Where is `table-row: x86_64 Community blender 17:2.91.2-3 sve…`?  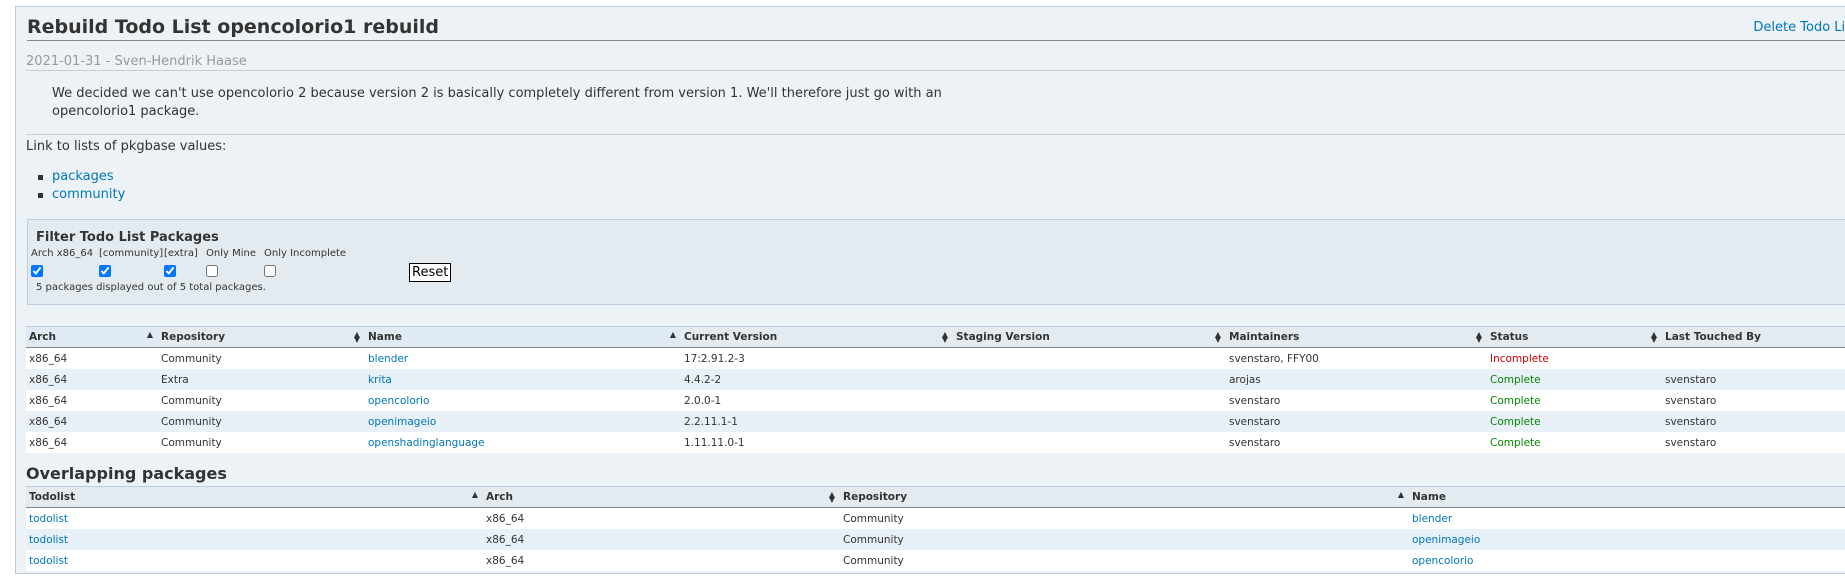
table-row: x86_64 Community blender 17:2.91.2-3 sve… is located at coordinates (935, 358).